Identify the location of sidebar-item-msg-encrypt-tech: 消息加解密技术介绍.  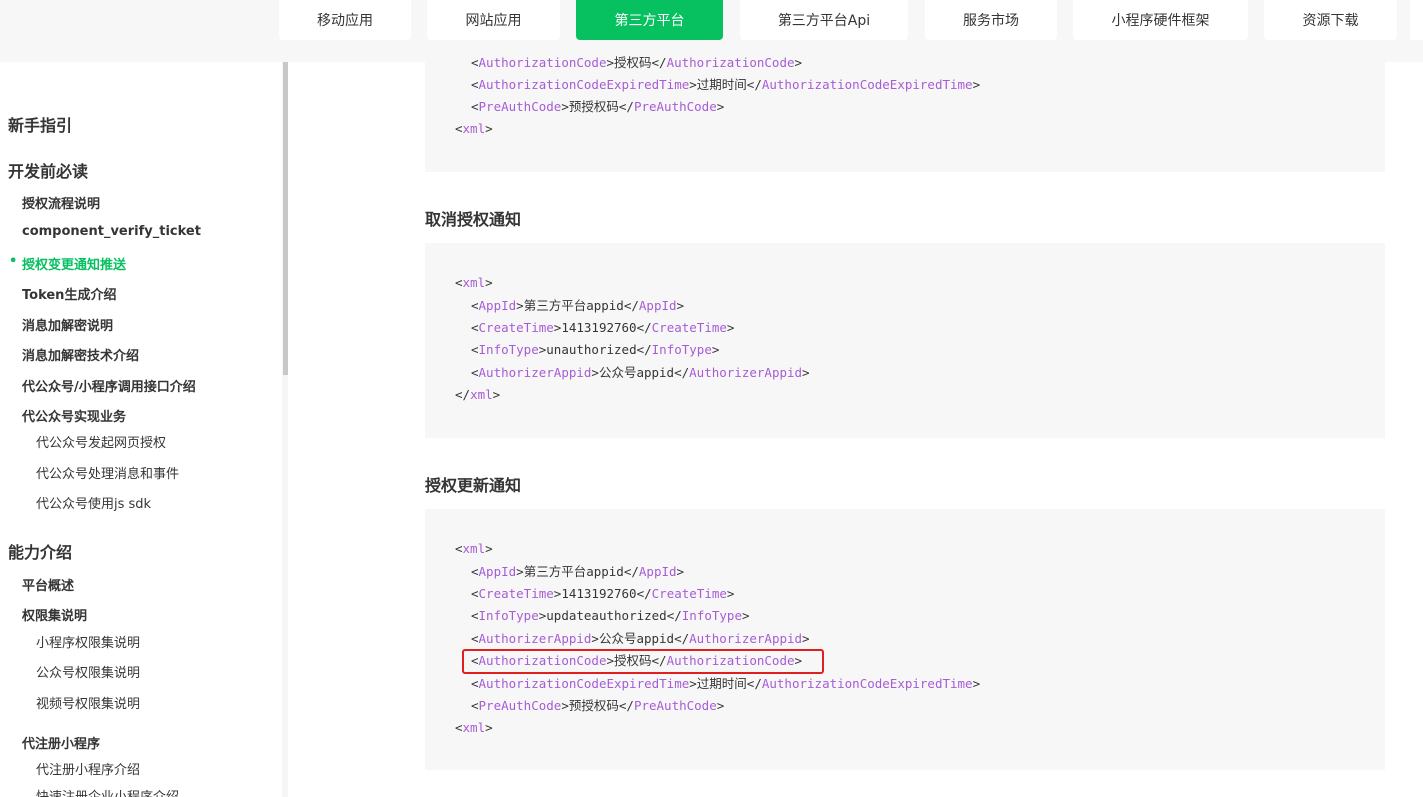
(80, 354).